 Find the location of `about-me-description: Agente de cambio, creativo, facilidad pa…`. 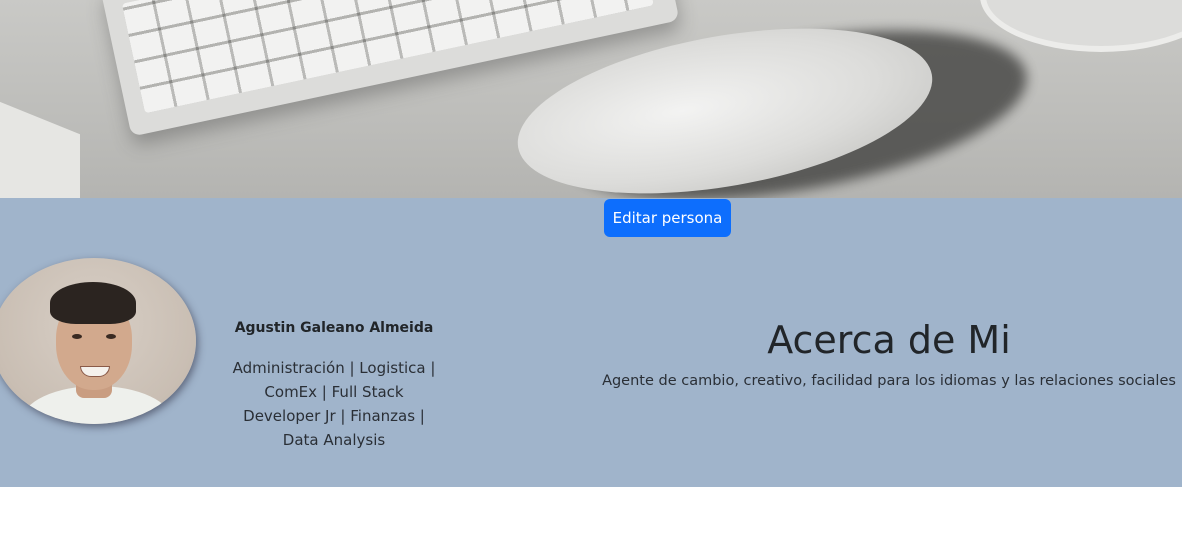

about-me-description: Agente de cambio, creativo, facilidad pa… is located at coordinates (889, 381).